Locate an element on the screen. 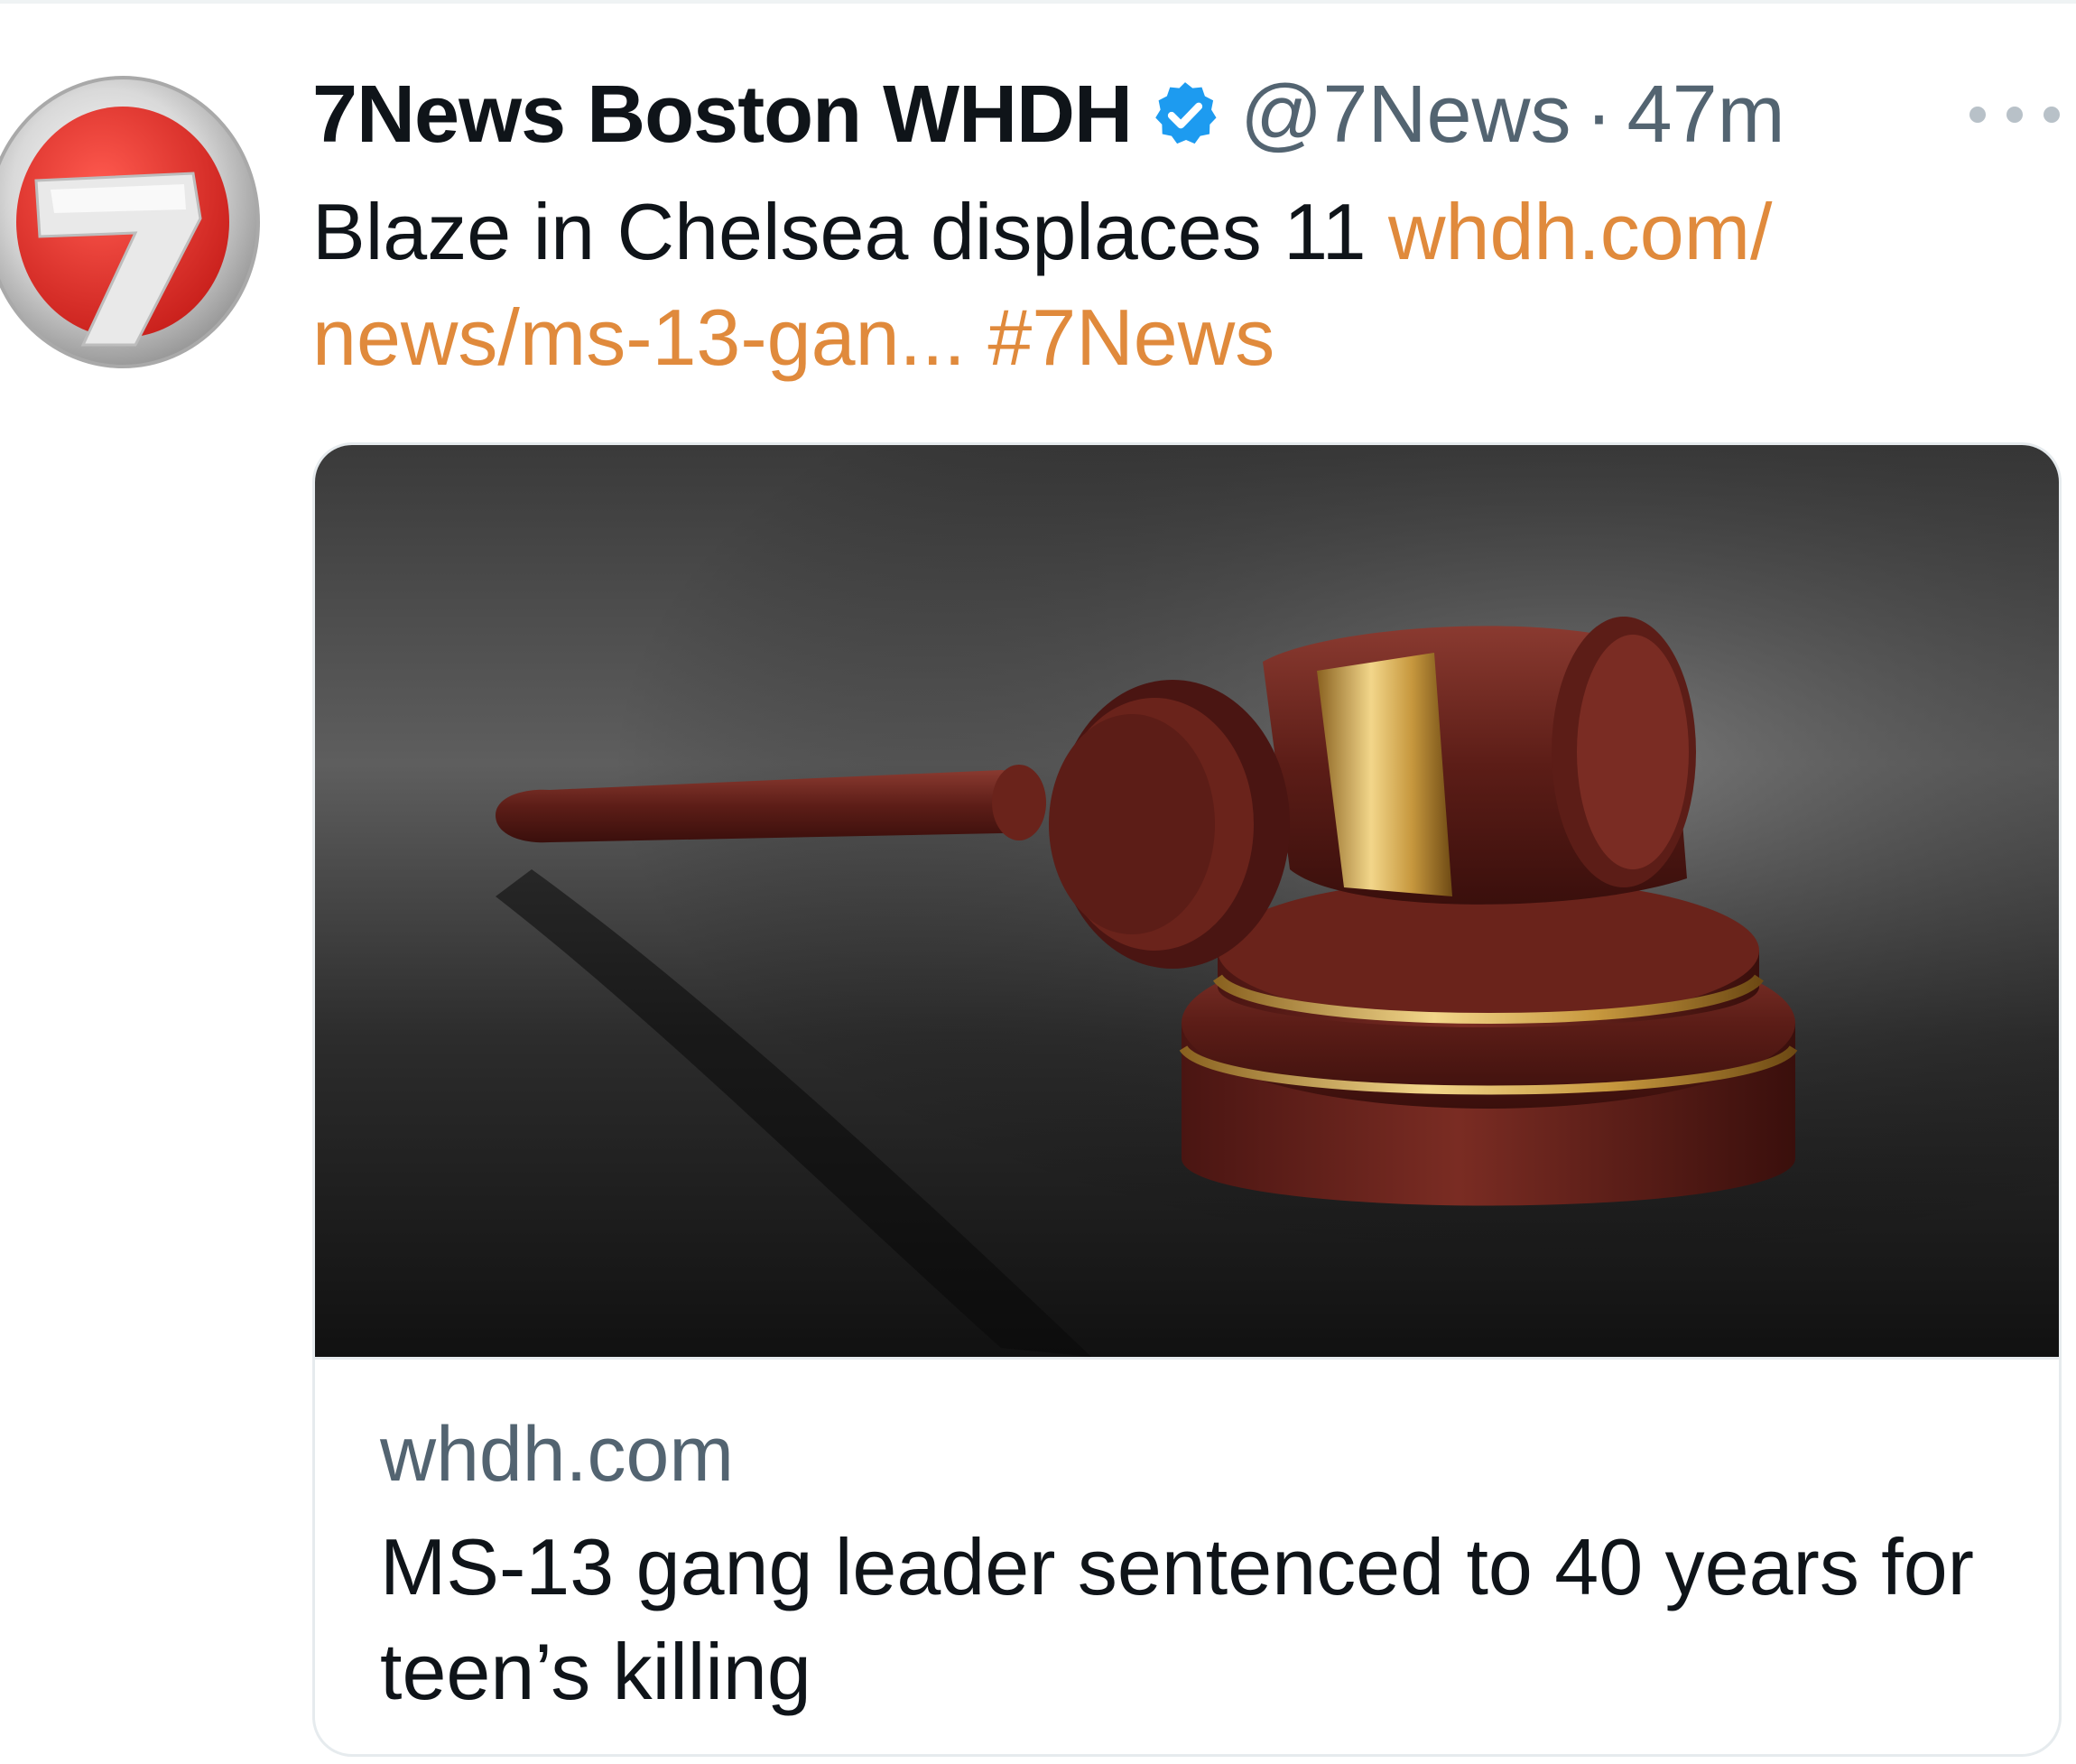  avatar is located at coordinates (134, 222).